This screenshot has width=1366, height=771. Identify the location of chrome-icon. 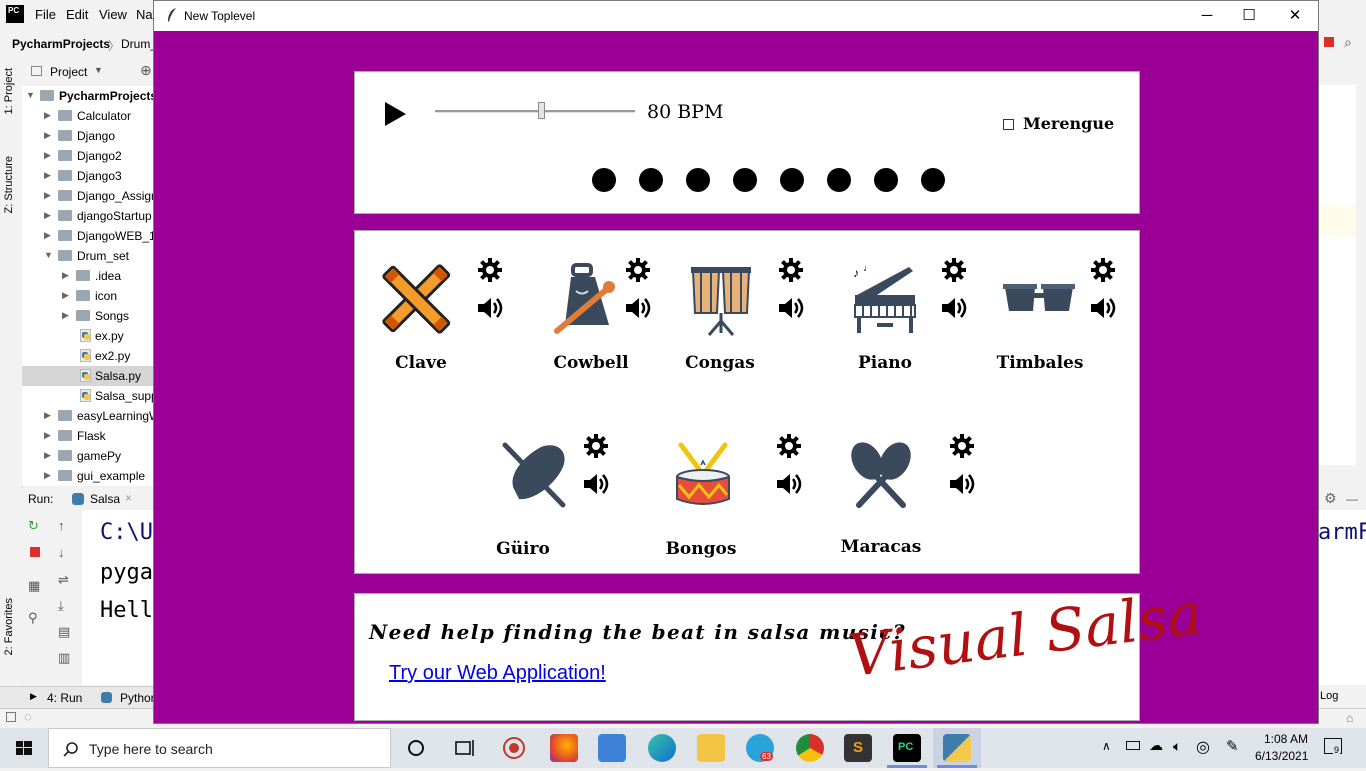
(810, 748).